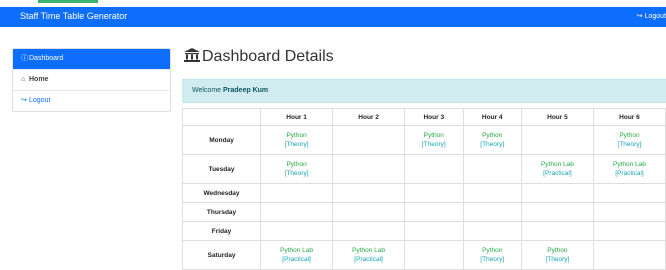  I want to click on browser-tab-indicator, so click(68, 1).